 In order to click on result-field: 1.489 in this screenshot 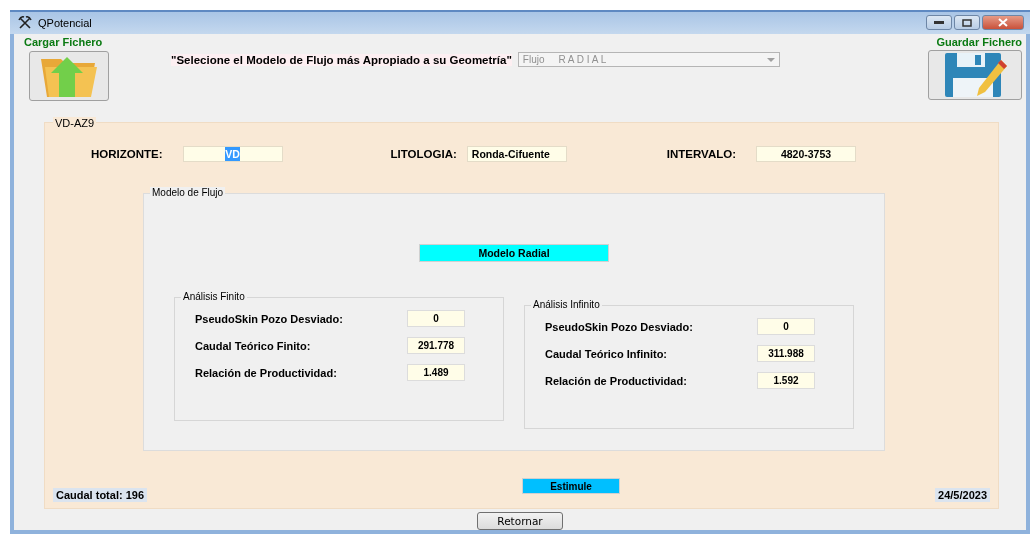, I will do `click(436, 373)`.